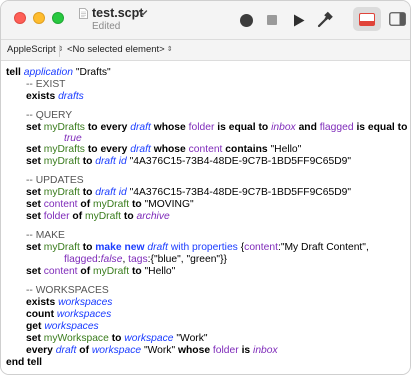  I want to click on code-line: set folder of myDraft to archive, so click(98, 217).